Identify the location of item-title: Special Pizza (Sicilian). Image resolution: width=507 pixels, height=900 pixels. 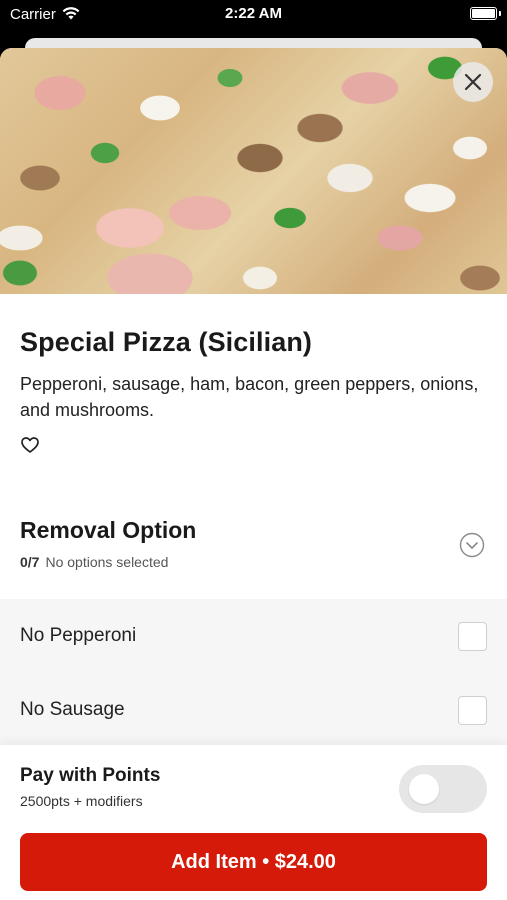
(166, 342).